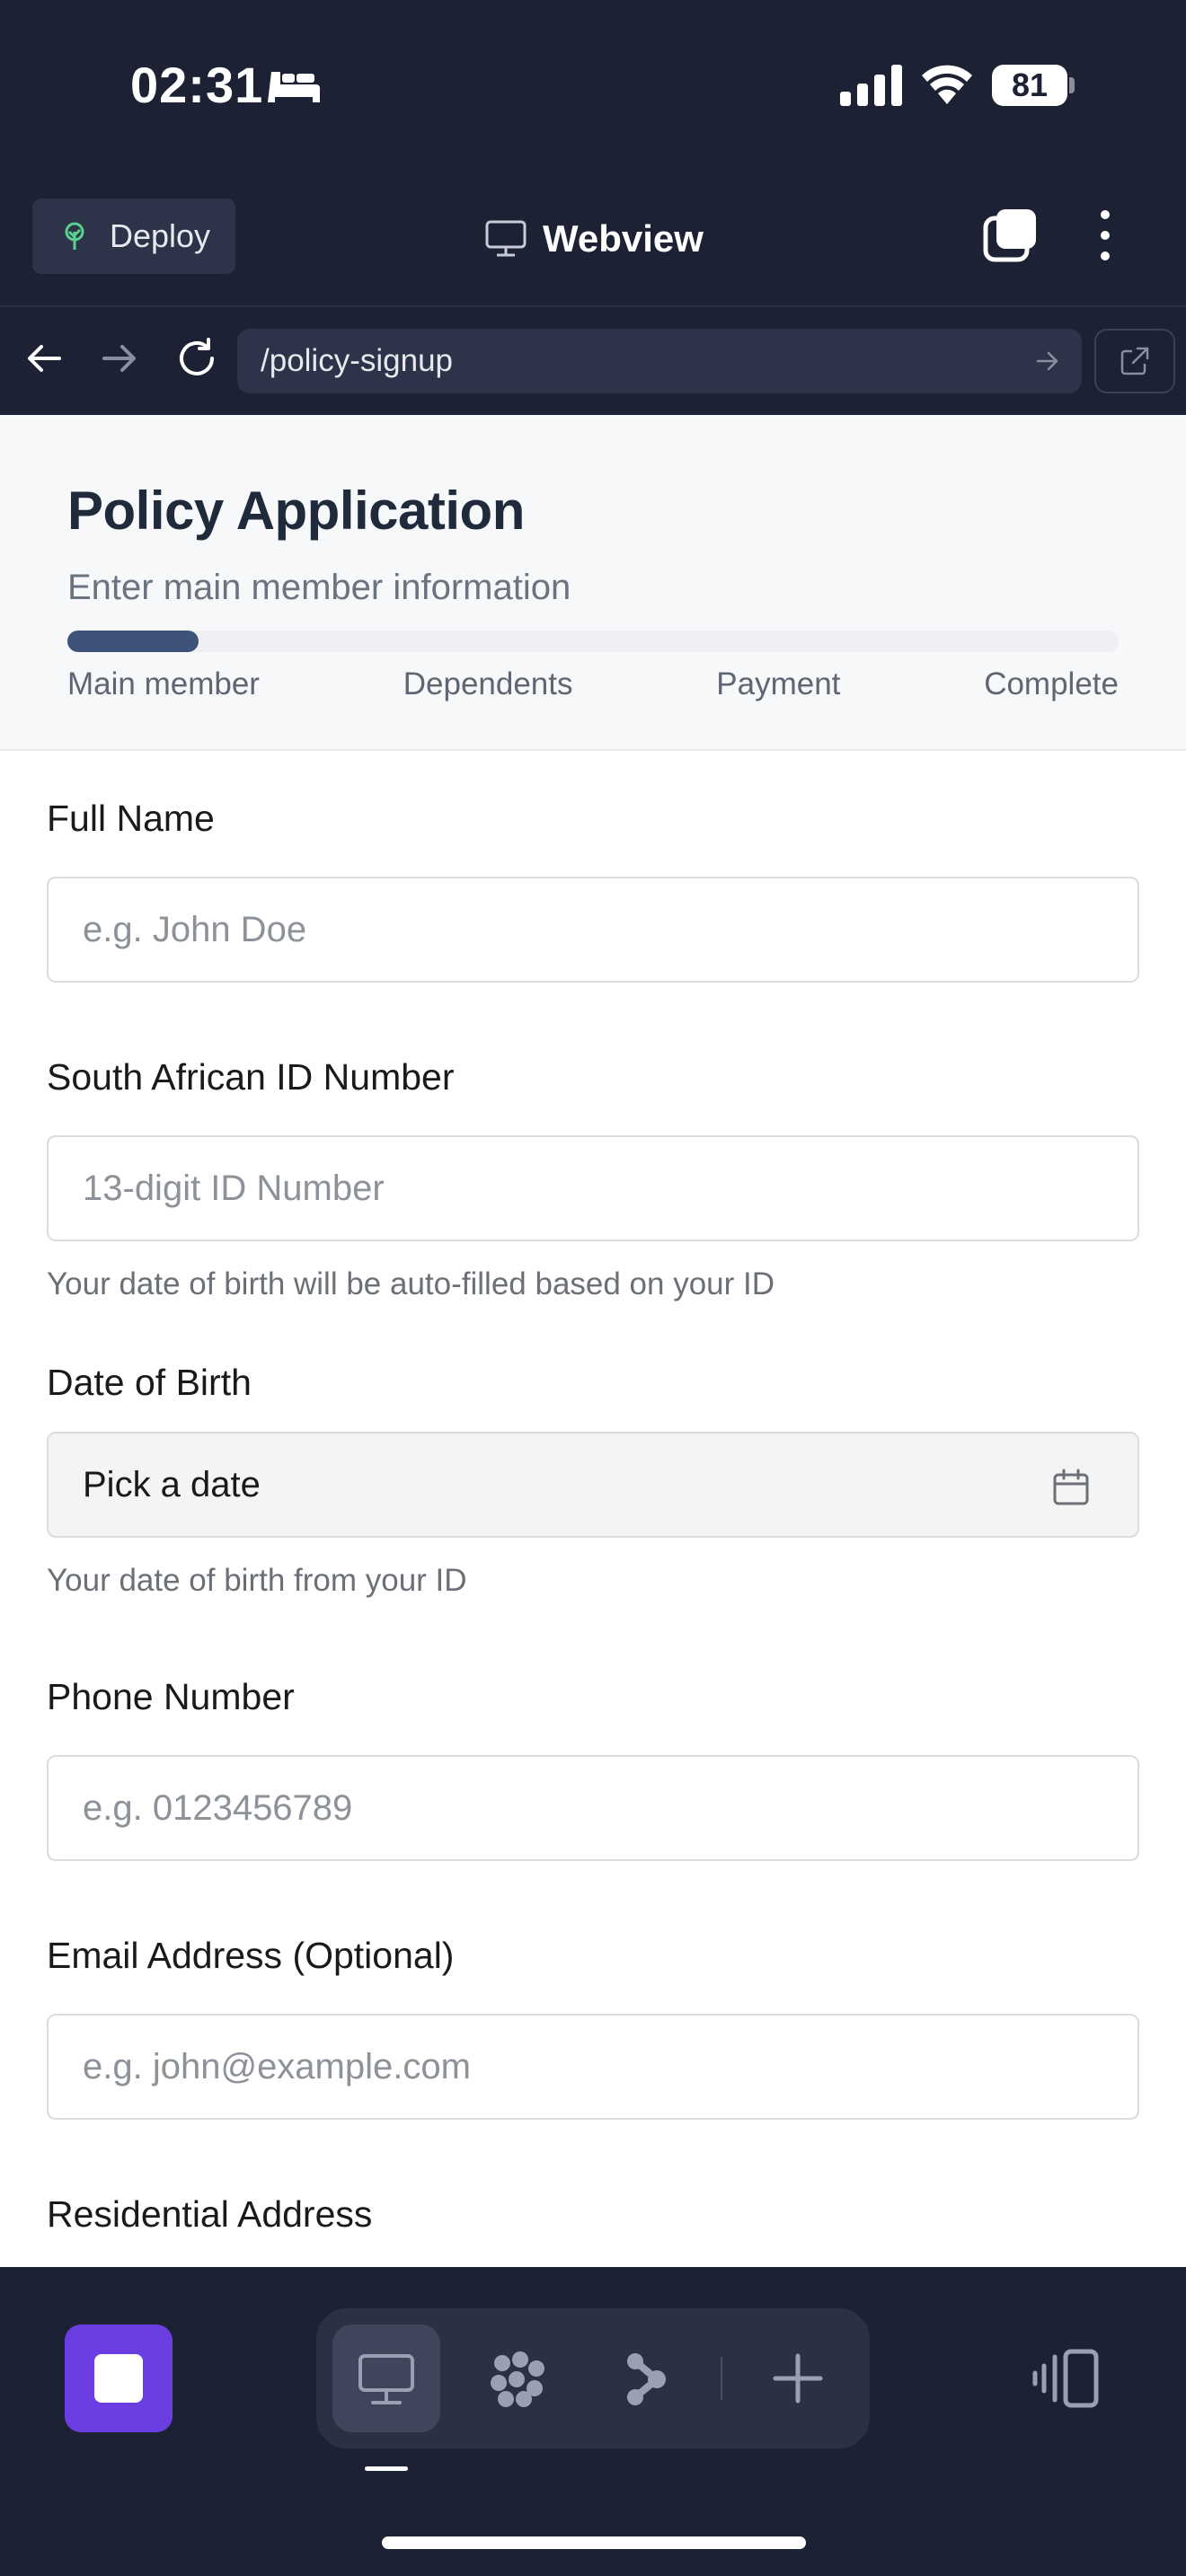 This screenshot has width=1186, height=2576. Describe the element at coordinates (234, 1188) in the screenshot. I see `id-number-placeholder: 13-digit ID Number` at that location.